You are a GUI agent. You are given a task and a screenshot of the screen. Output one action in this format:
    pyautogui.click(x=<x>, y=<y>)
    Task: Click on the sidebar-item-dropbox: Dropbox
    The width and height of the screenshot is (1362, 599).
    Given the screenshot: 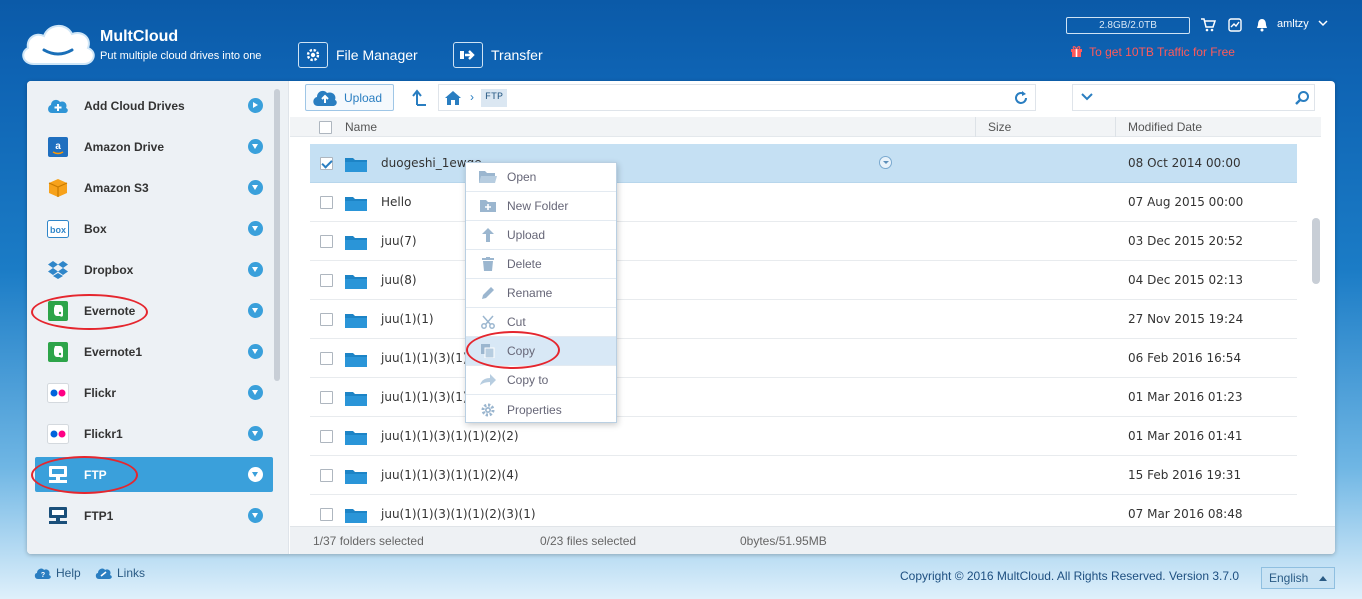 What is the action you would take?
    pyautogui.click(x=154, y=269)
    